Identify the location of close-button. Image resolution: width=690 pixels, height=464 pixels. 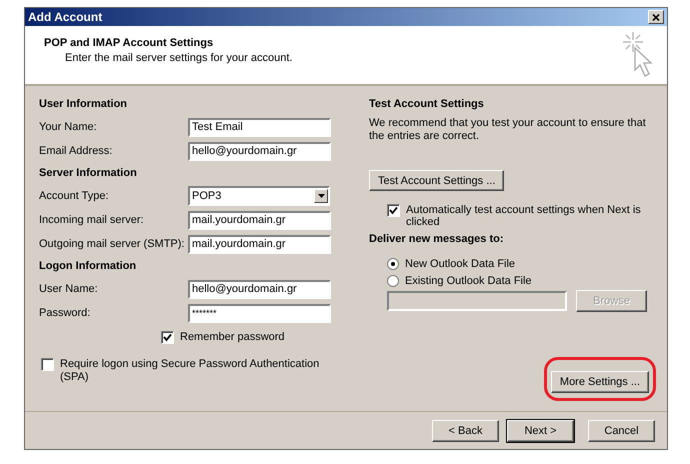
(656, 17).